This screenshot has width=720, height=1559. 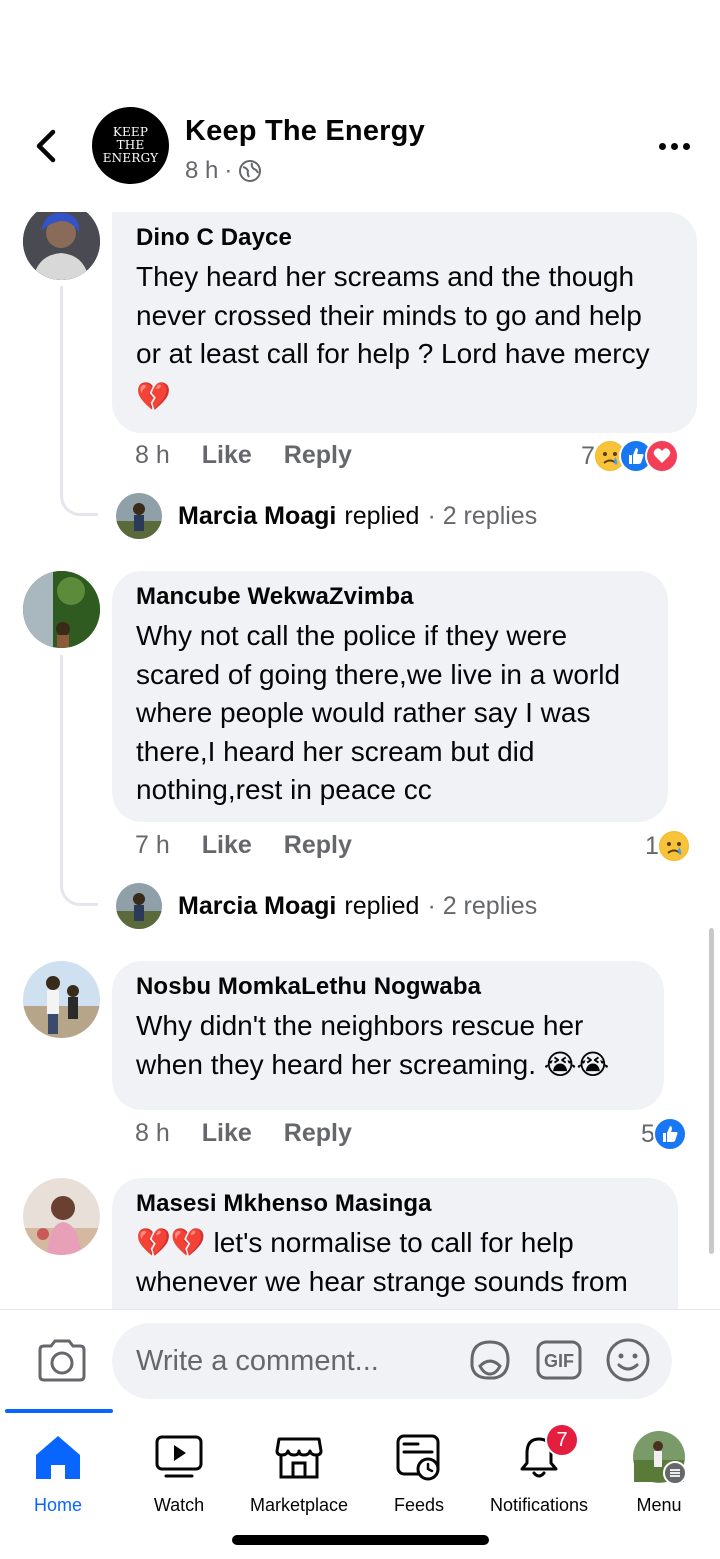 What do you see at coordinates (57, 1505) in the screenshot?
I see `nav-label: Home` at bounding box center [57, 1505].